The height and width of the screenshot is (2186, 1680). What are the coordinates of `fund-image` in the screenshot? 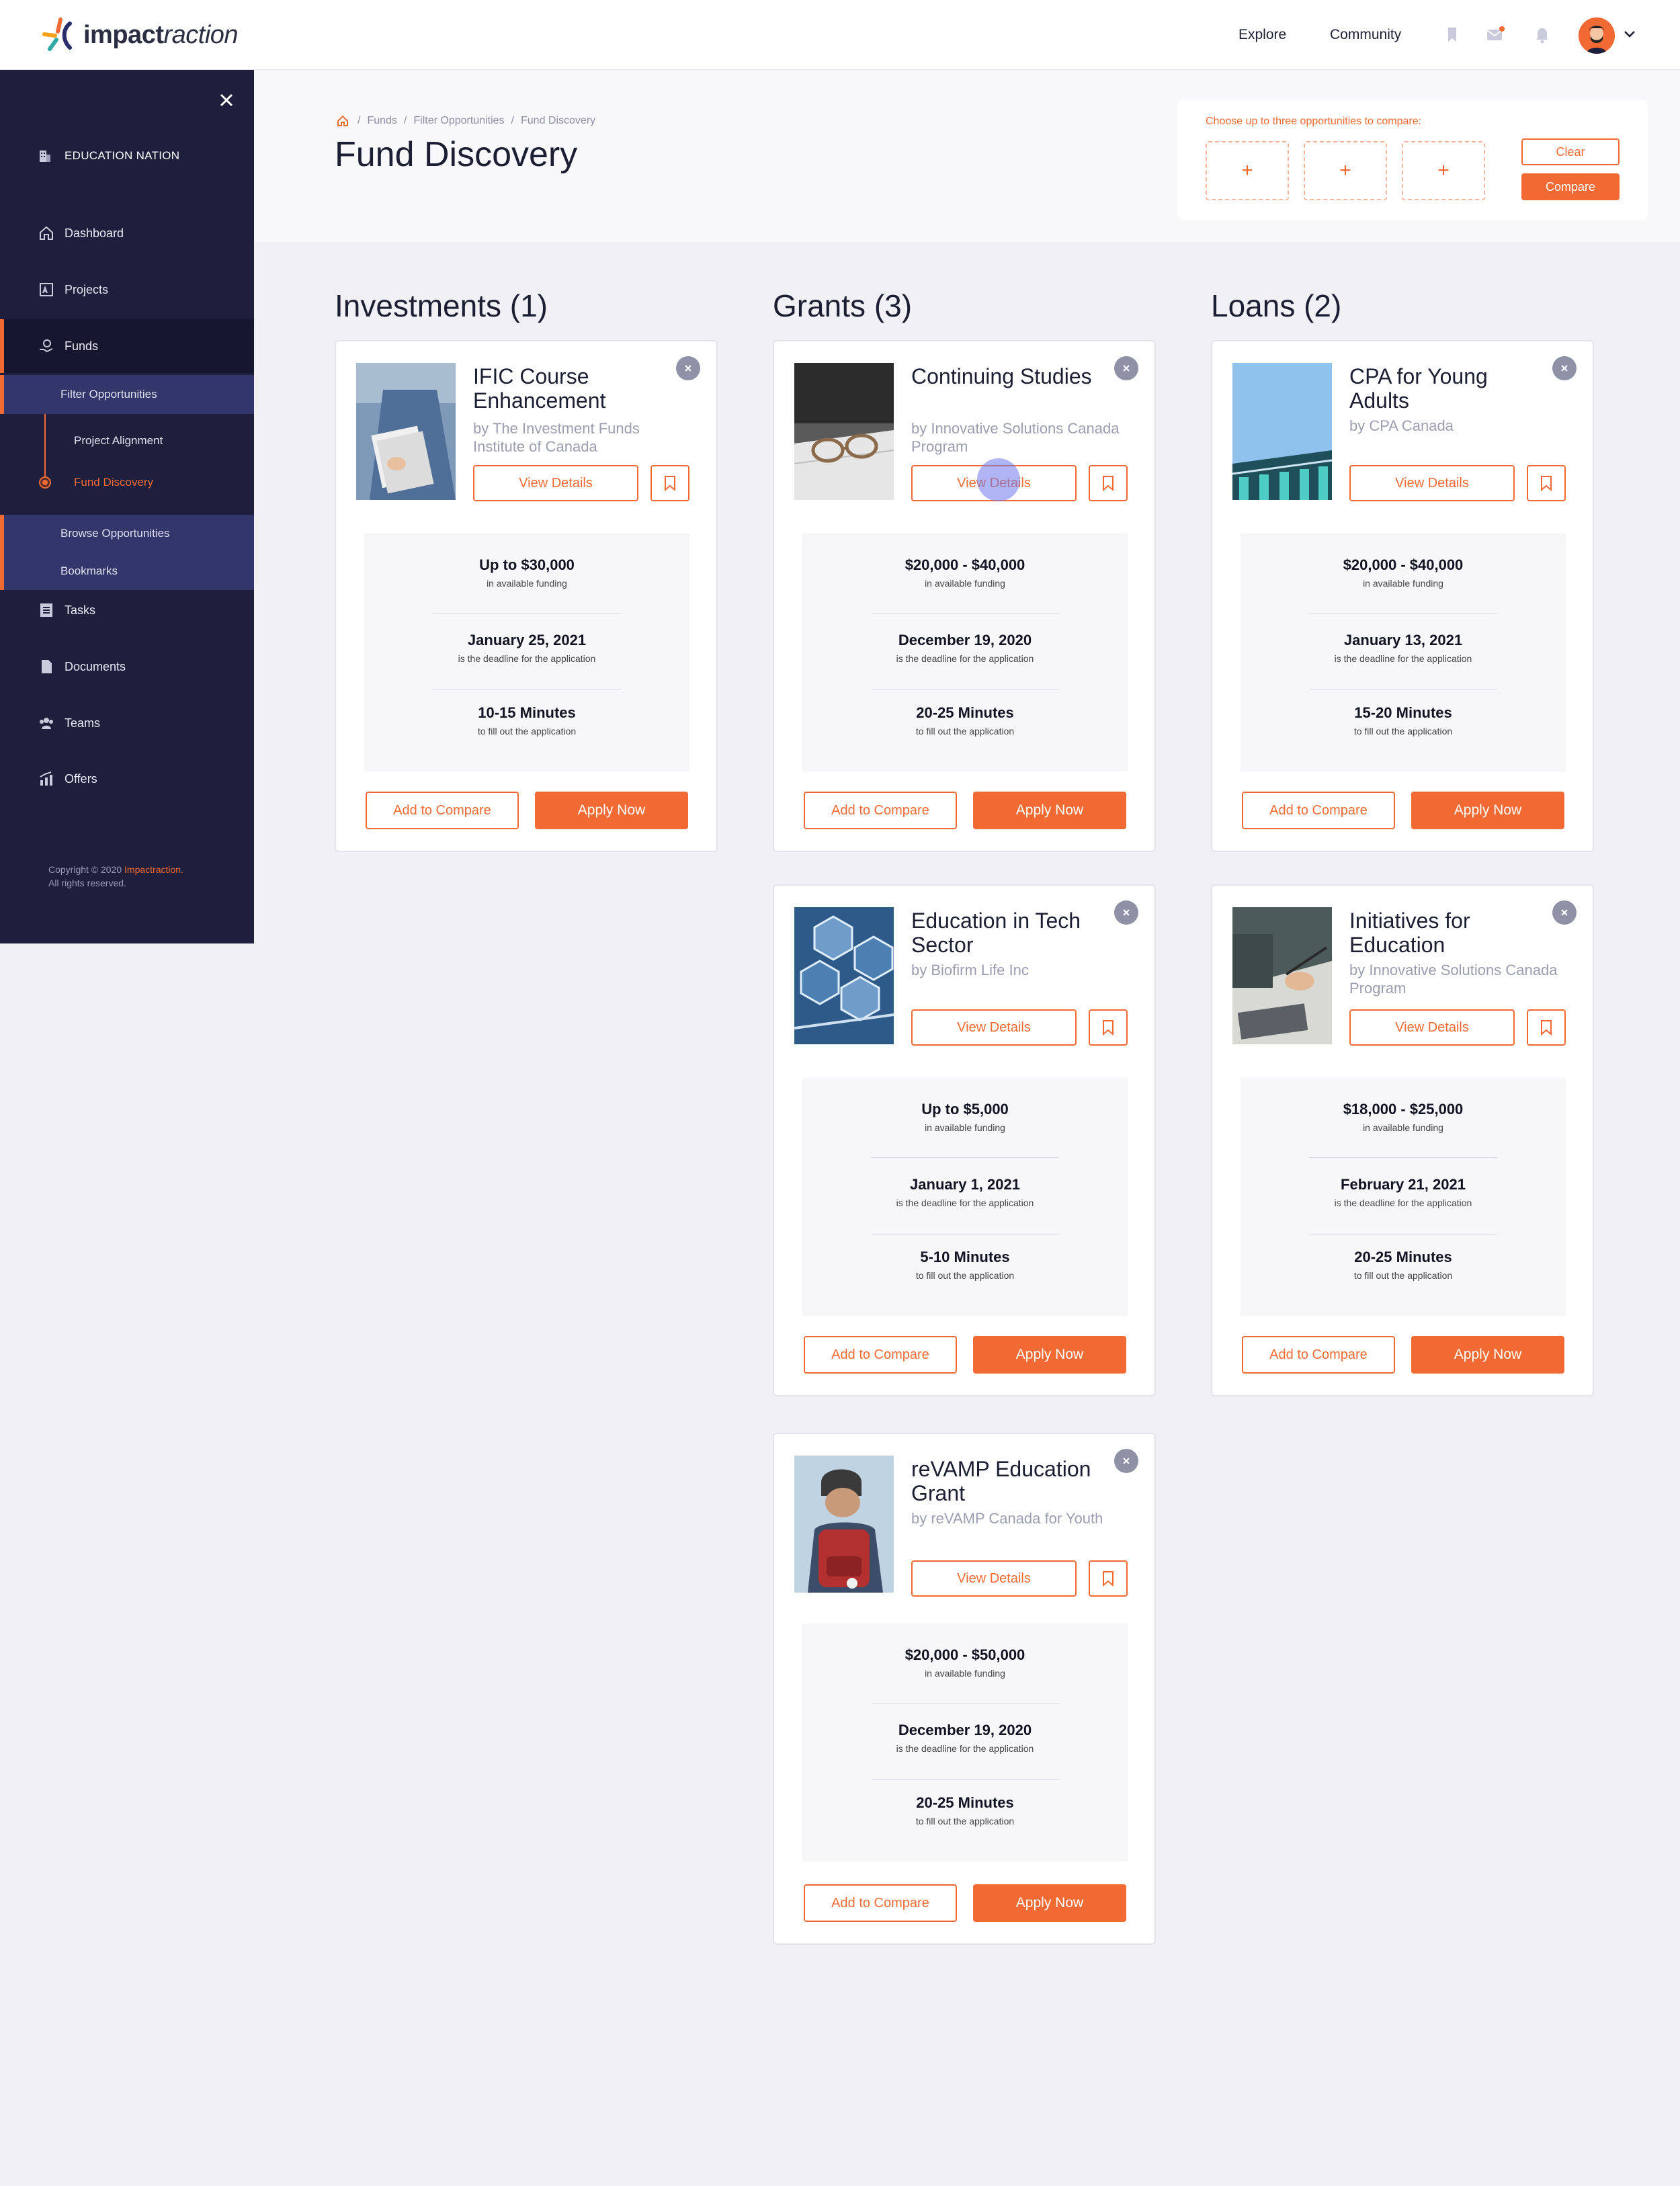 It's located at (844, 1524).